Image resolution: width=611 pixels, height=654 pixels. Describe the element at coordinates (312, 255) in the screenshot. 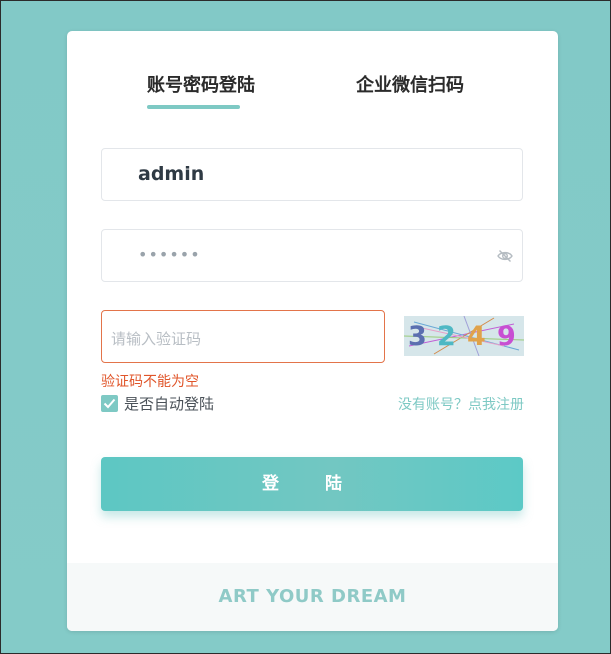

I see `password-field: ••••••` at that location.